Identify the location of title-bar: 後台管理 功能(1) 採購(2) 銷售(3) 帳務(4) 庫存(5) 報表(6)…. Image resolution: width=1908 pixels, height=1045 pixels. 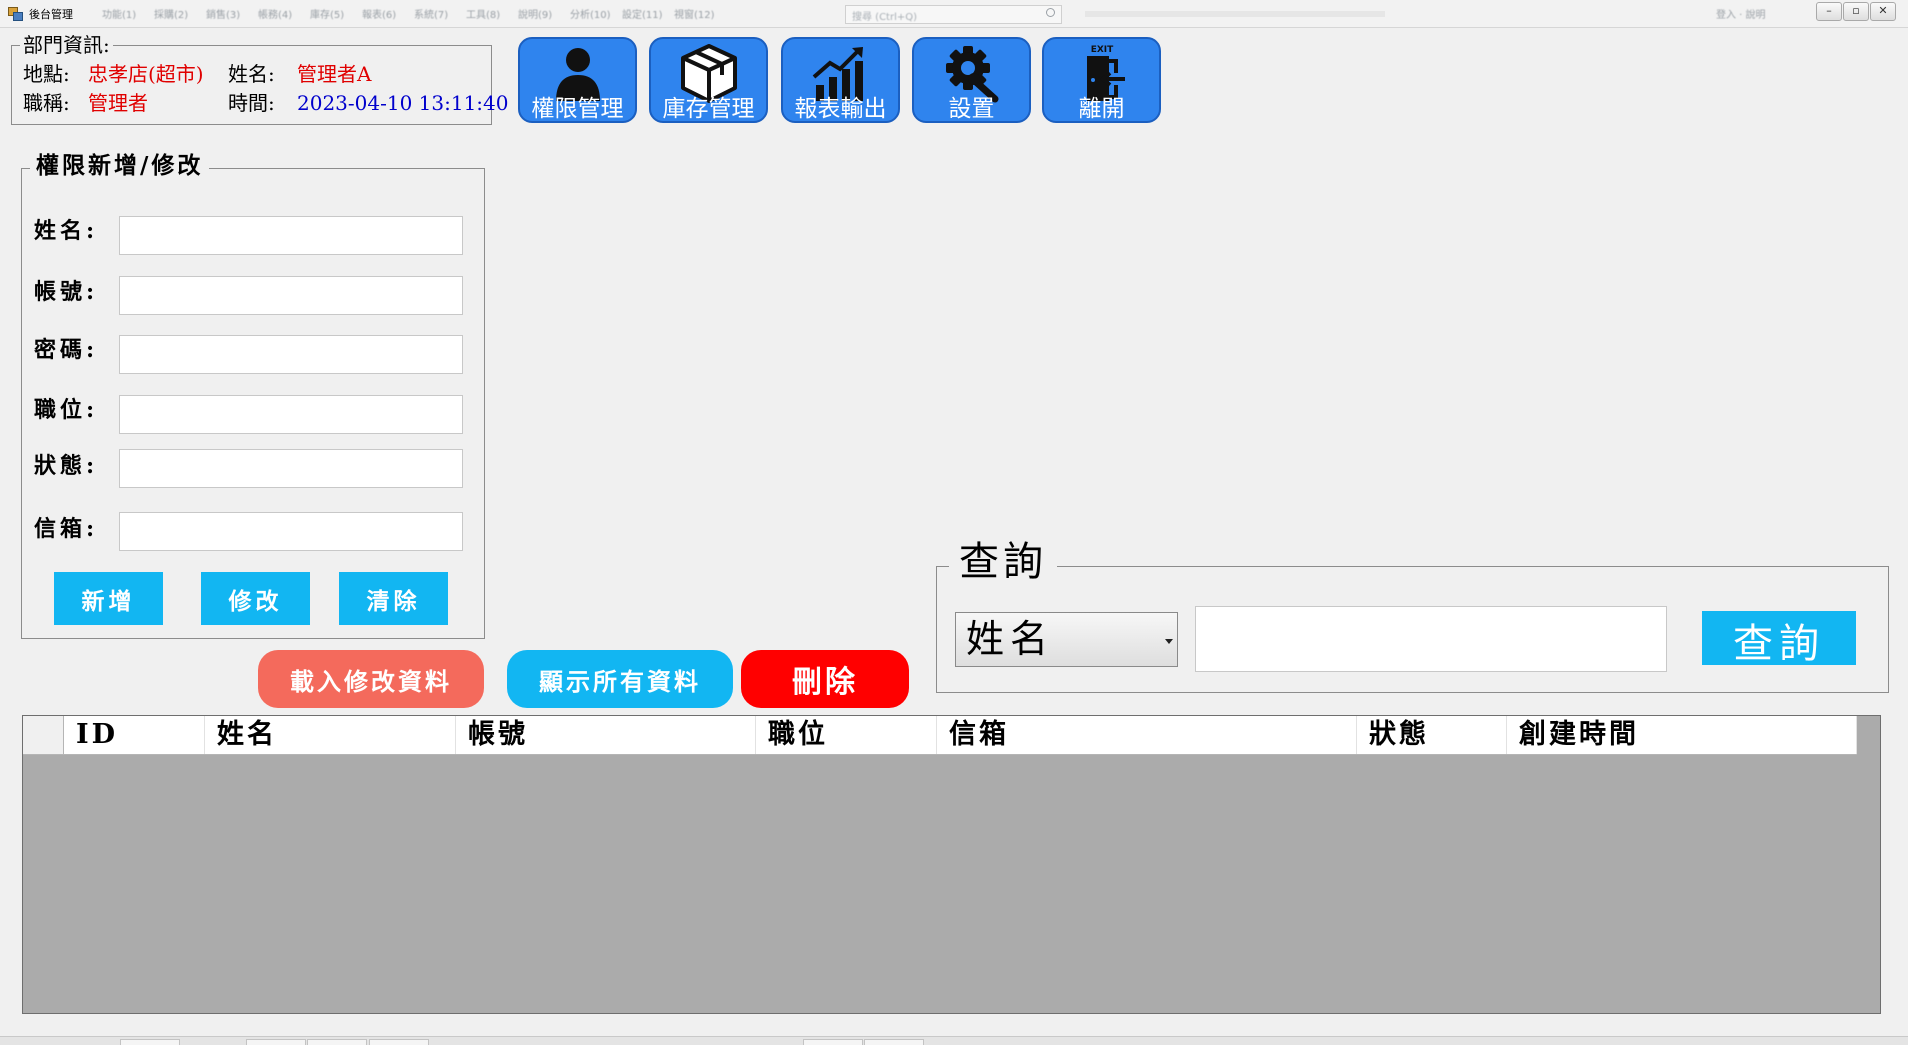
(954, 14).